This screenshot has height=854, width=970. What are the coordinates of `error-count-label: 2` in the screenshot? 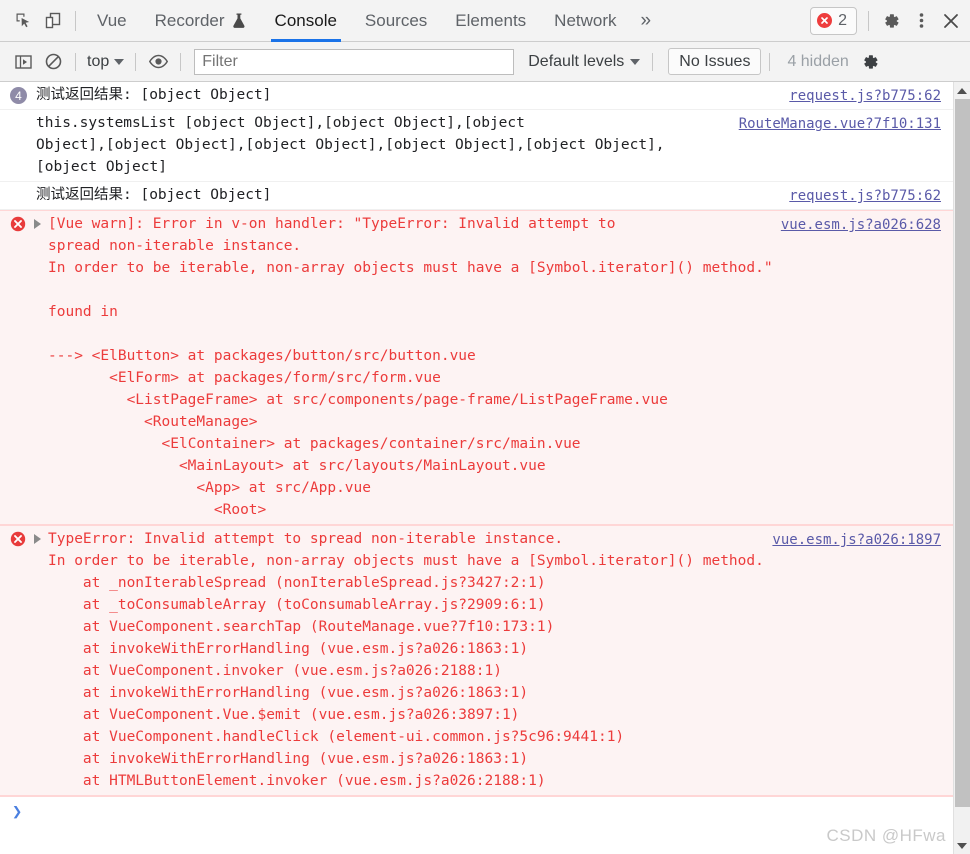 It's located at (842, 20).